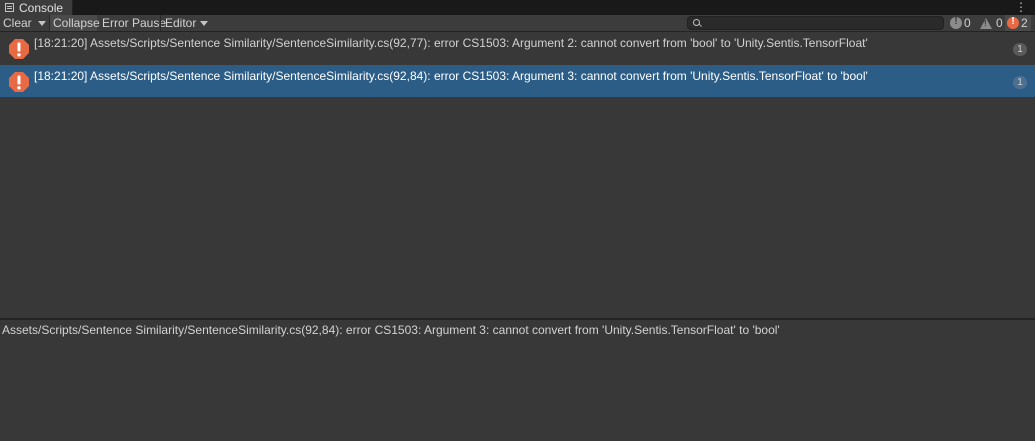 This screenshot has height=441, width=1035. Describe the element at coordinates (17, 23) in the screenshot. I see `clear-button: Clear` at that location.